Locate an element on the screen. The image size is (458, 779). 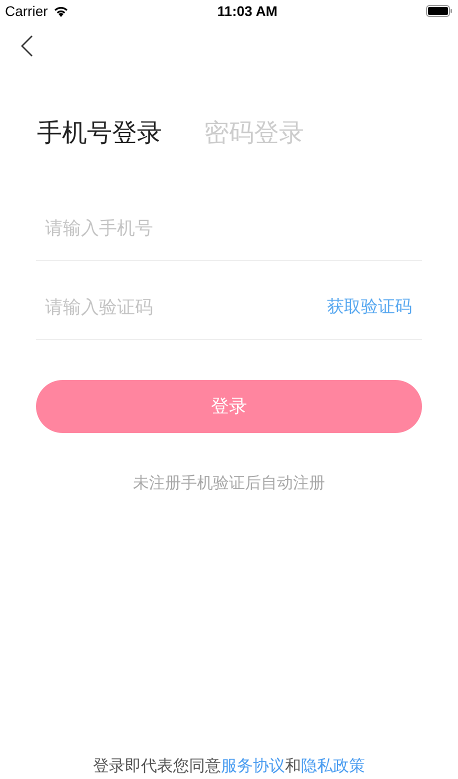
auto-register-note: 未注册手机验证后自动注册 is located at coordinates (229, 484).